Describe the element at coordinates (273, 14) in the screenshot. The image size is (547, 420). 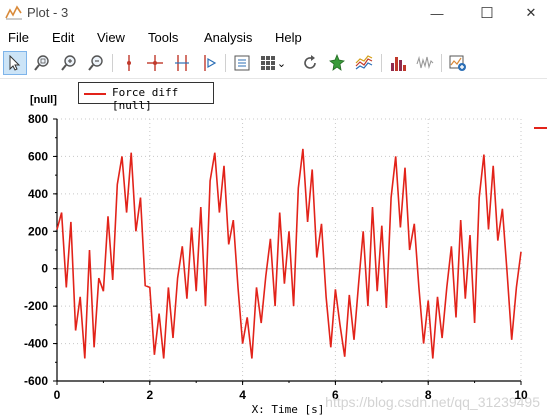
I see `title-bar: Plot - 3 — ☐ ✕` at that location.